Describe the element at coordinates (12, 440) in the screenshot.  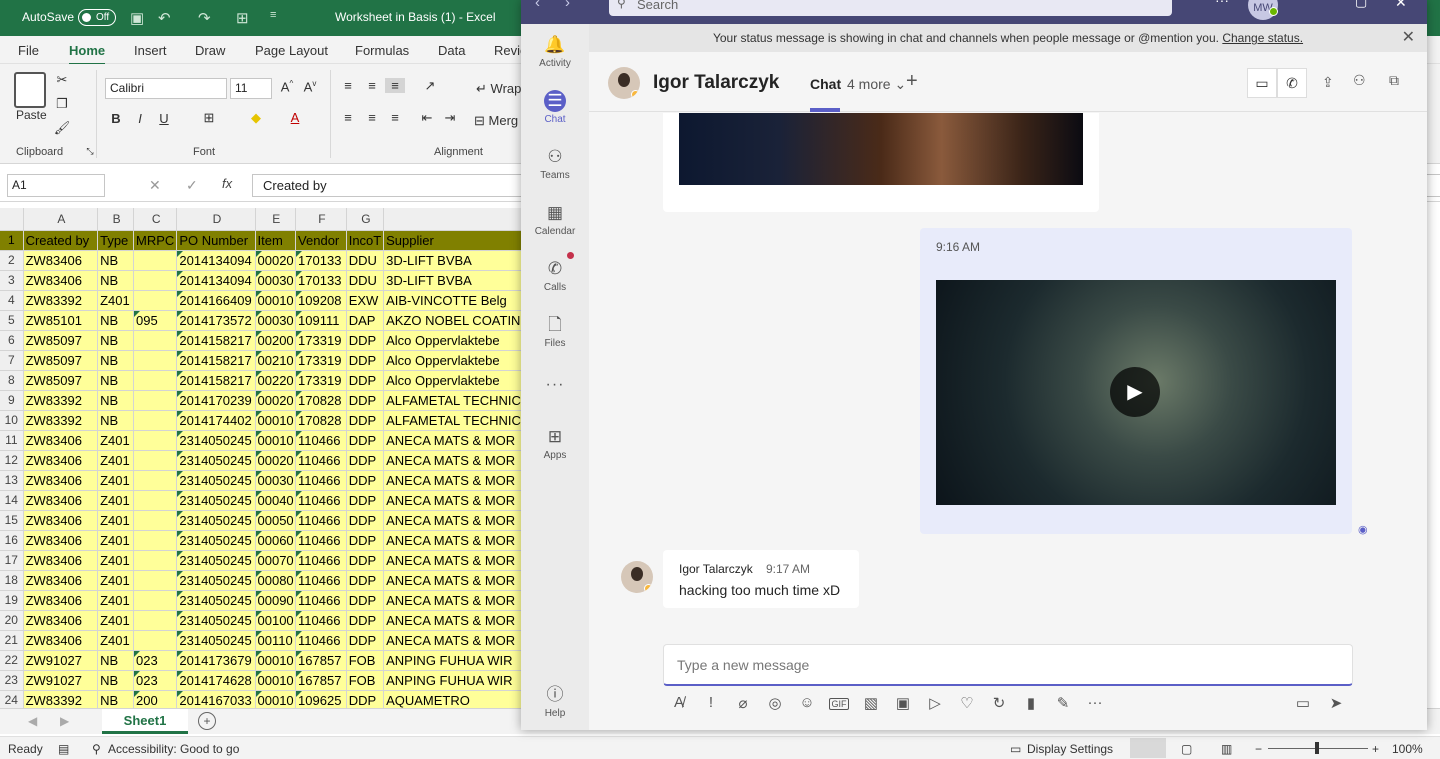
I see `row-header: 11` at that location.